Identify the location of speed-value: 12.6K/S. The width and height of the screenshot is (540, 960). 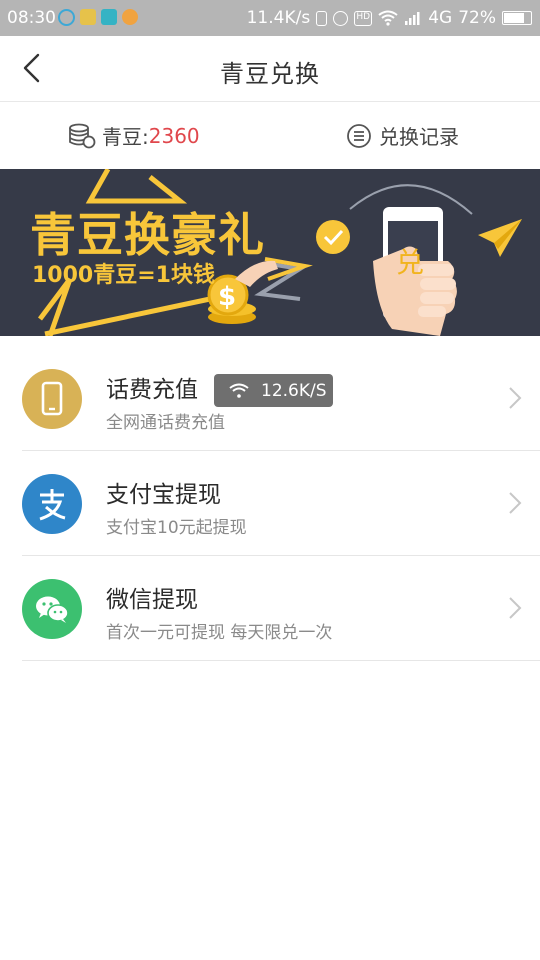
(294, 390).